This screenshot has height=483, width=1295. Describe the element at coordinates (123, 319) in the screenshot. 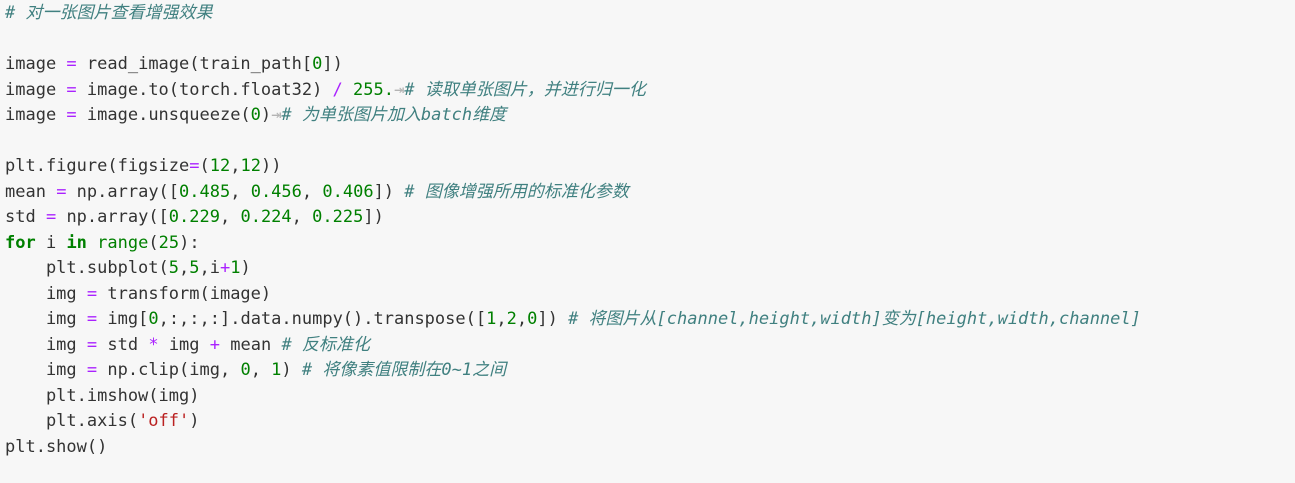

I see `code-token: img[` at that location.